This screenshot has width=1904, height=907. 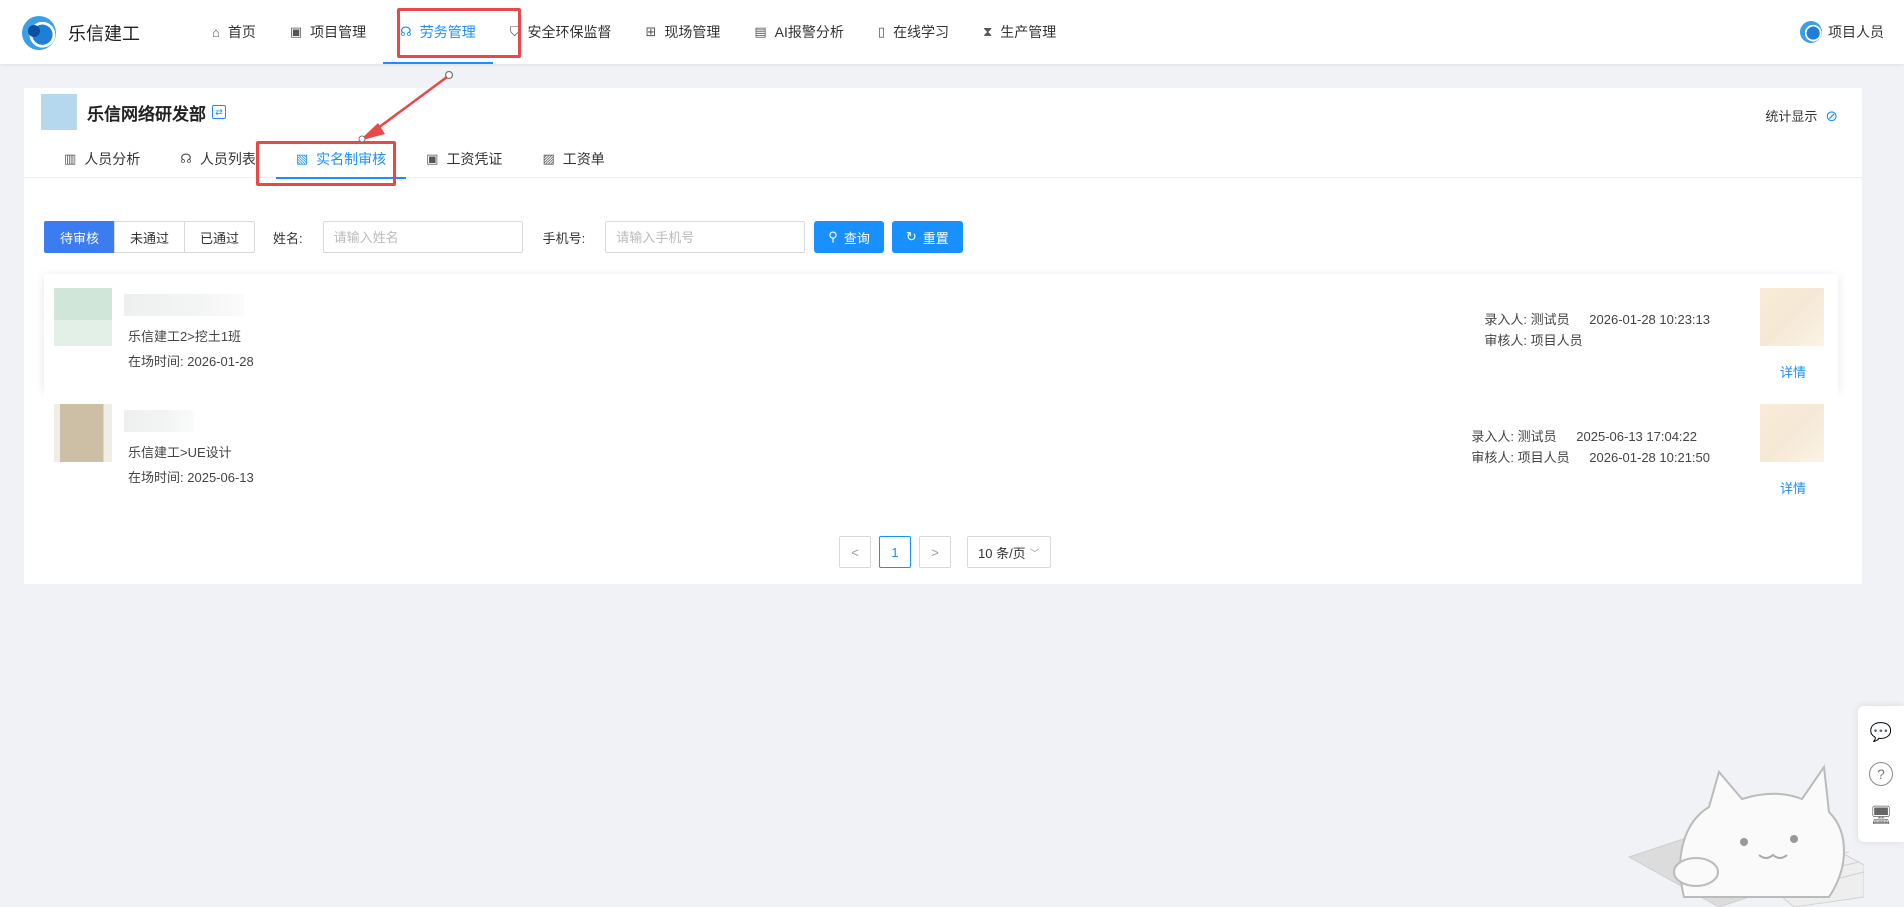 What do you see at coordinates (799, 32) in the screenshot?
I see `nav-item-ai-alarm: ▤ AI报警分析` at bounding box center [799, 32].